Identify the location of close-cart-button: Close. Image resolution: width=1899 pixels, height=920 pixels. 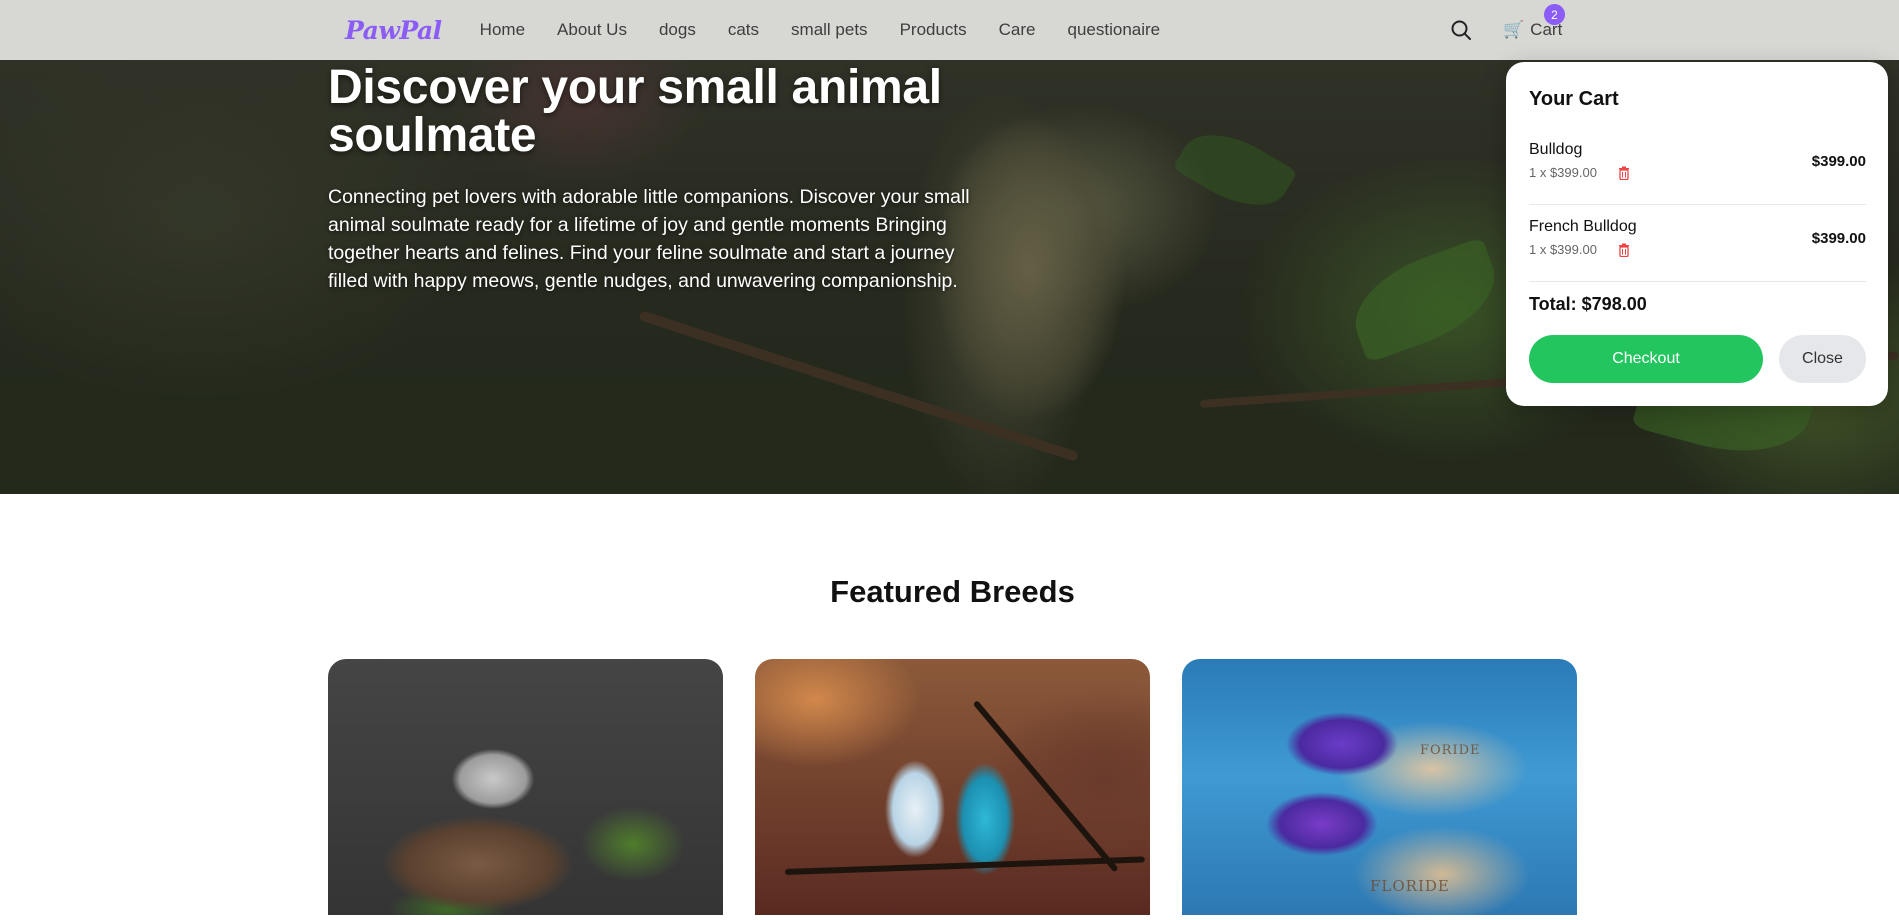
(1822, 359).